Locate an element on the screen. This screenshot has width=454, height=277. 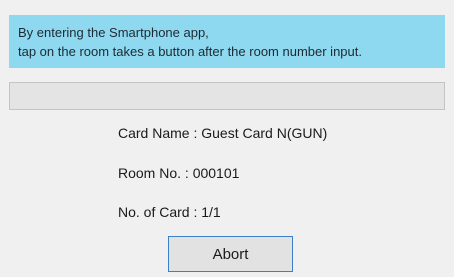
abort-button: Abort is located at coordinates (230, 254).